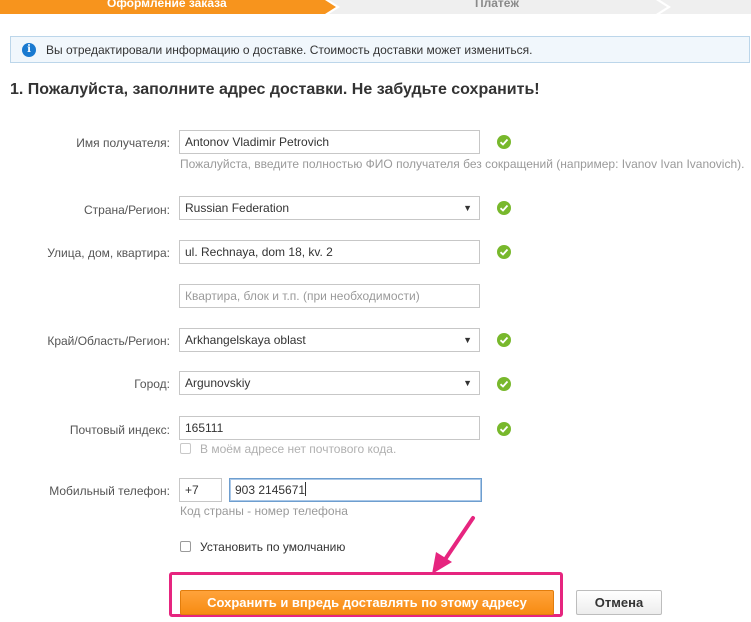 This screenshot has height=622, width=751. What do you see at coordinates (329, 208) in the screenshot?
I see `country-select: Russian Federation ▼` at bounding box center [329, 208].